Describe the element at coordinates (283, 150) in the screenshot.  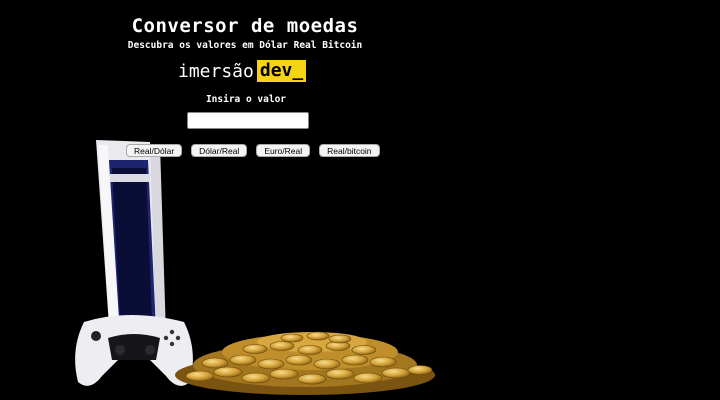
I see `euro-to-real-button: Euro/Real` at that location.